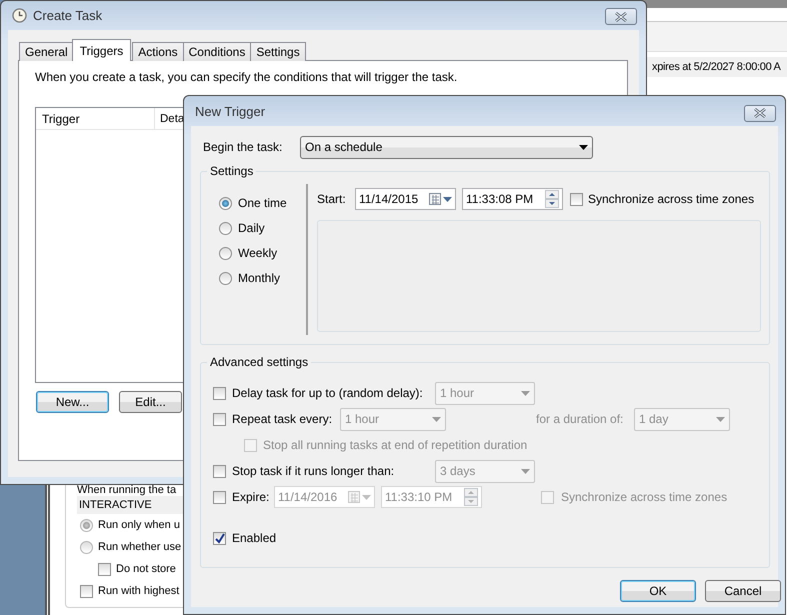 This screenshot has height=615, width=787. Describe the element at coordinates (246, 77) in the screenshot. I see `description-text: When you create a task, you can specify the conditions that will trigger the task.` at that location.